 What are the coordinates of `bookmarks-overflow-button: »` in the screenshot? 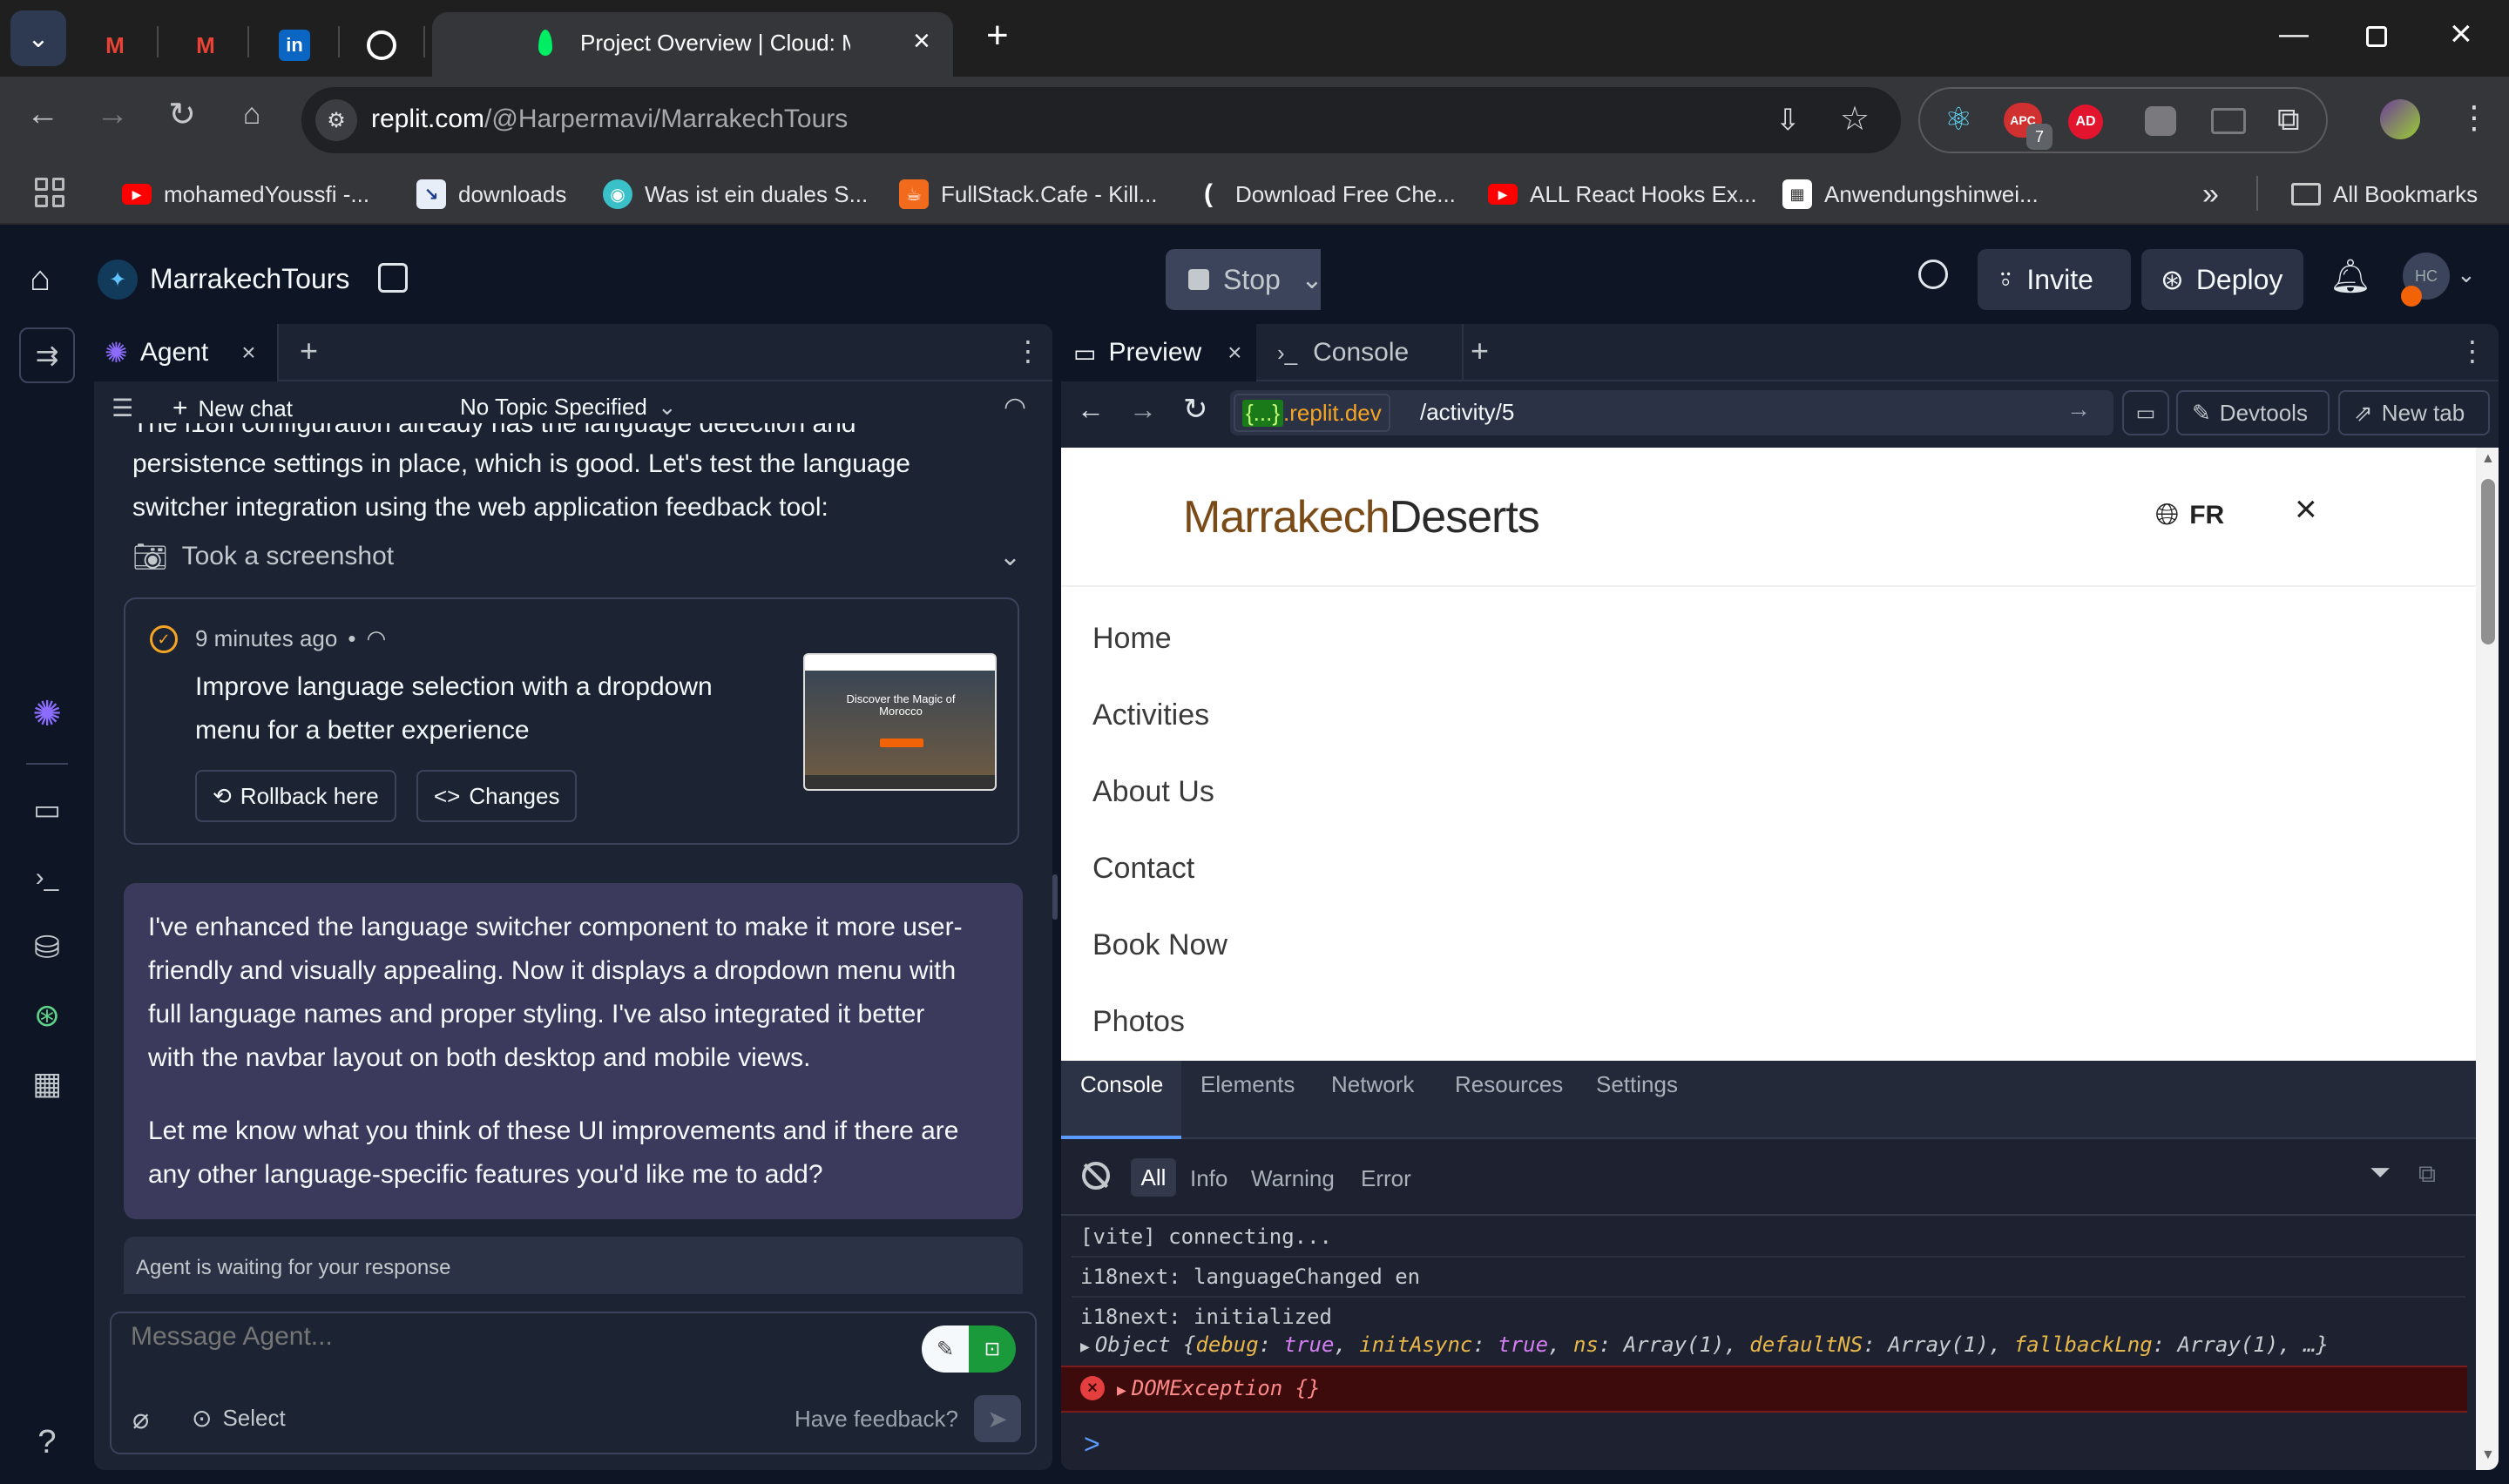 It's located at (2210, 195).